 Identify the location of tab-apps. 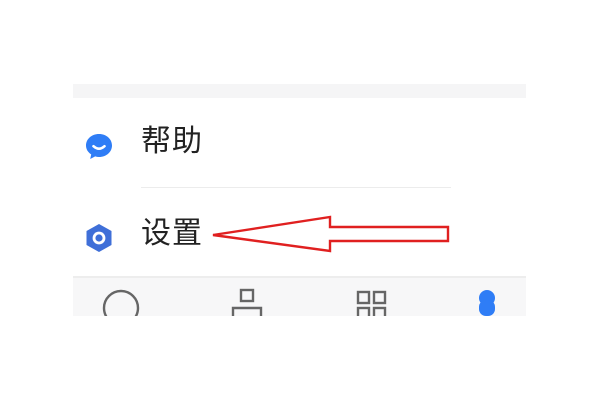
(373, 297).